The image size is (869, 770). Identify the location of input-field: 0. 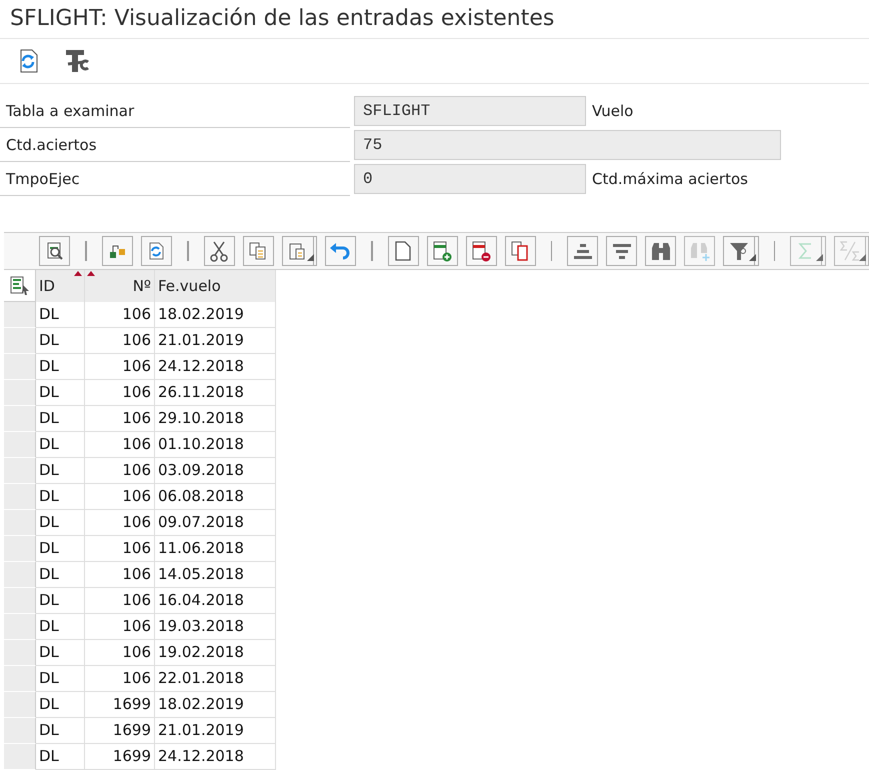
(470, 179).